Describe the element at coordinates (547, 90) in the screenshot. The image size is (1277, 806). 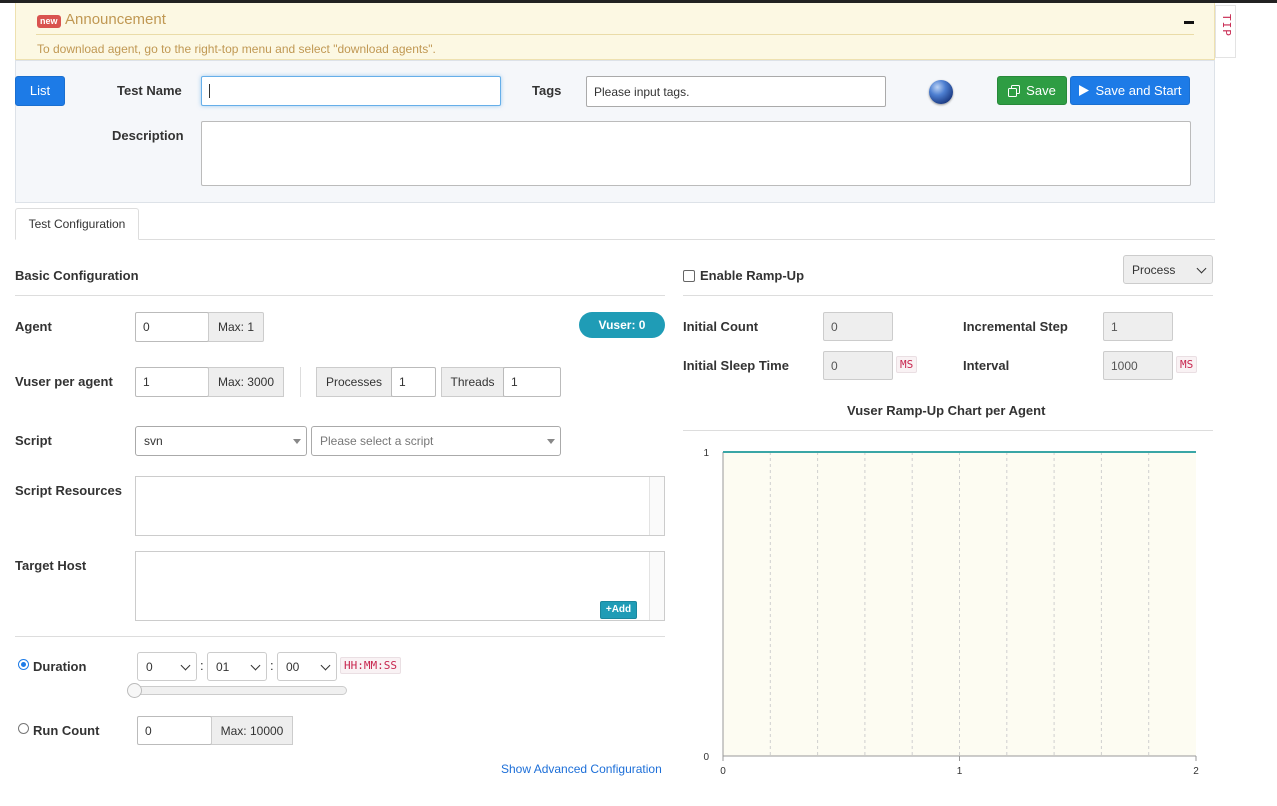
I see `tags-label: Tags` at that location.